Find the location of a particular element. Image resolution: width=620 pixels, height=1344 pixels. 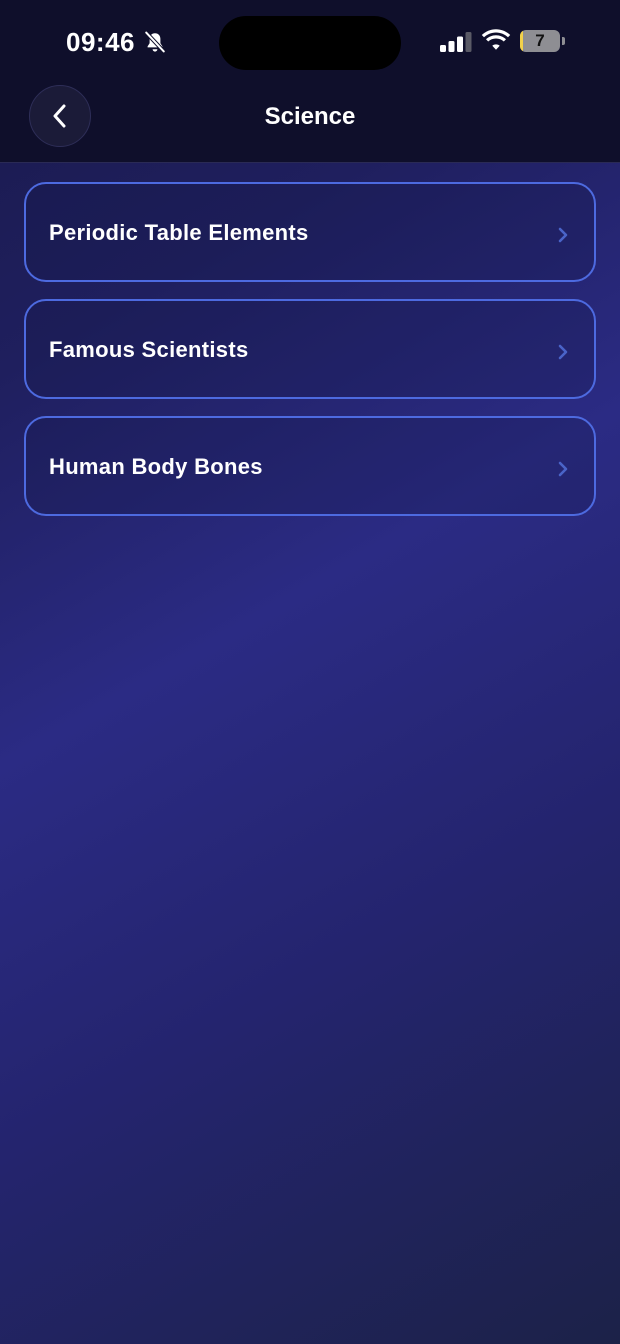

dynamic-island is located at coordinates (310, 43).